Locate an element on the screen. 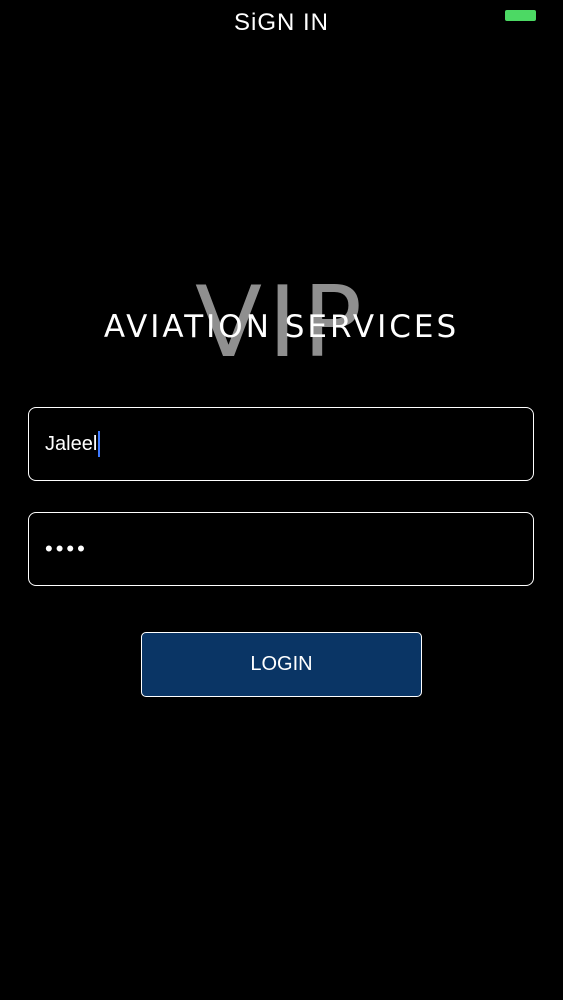 The image size is (563, 1000). username-value: Jaleel is located at coordinates (71, 443).